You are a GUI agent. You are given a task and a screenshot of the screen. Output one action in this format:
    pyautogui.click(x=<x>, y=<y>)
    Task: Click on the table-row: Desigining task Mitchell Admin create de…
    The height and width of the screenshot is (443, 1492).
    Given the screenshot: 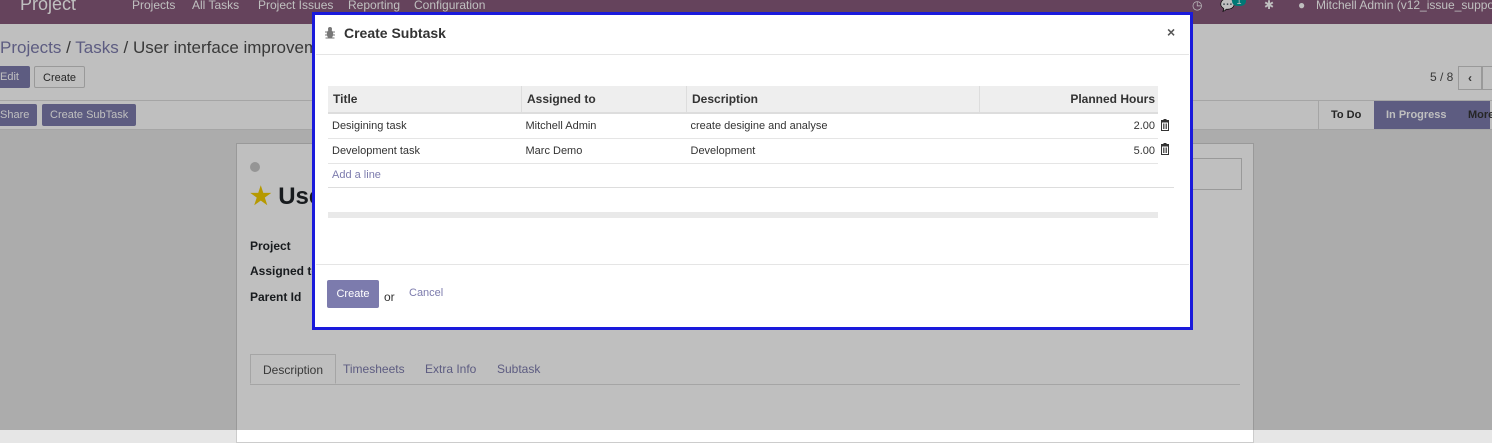 What is the action you would take?
    pyautogui.click(x=743, y=126)
    